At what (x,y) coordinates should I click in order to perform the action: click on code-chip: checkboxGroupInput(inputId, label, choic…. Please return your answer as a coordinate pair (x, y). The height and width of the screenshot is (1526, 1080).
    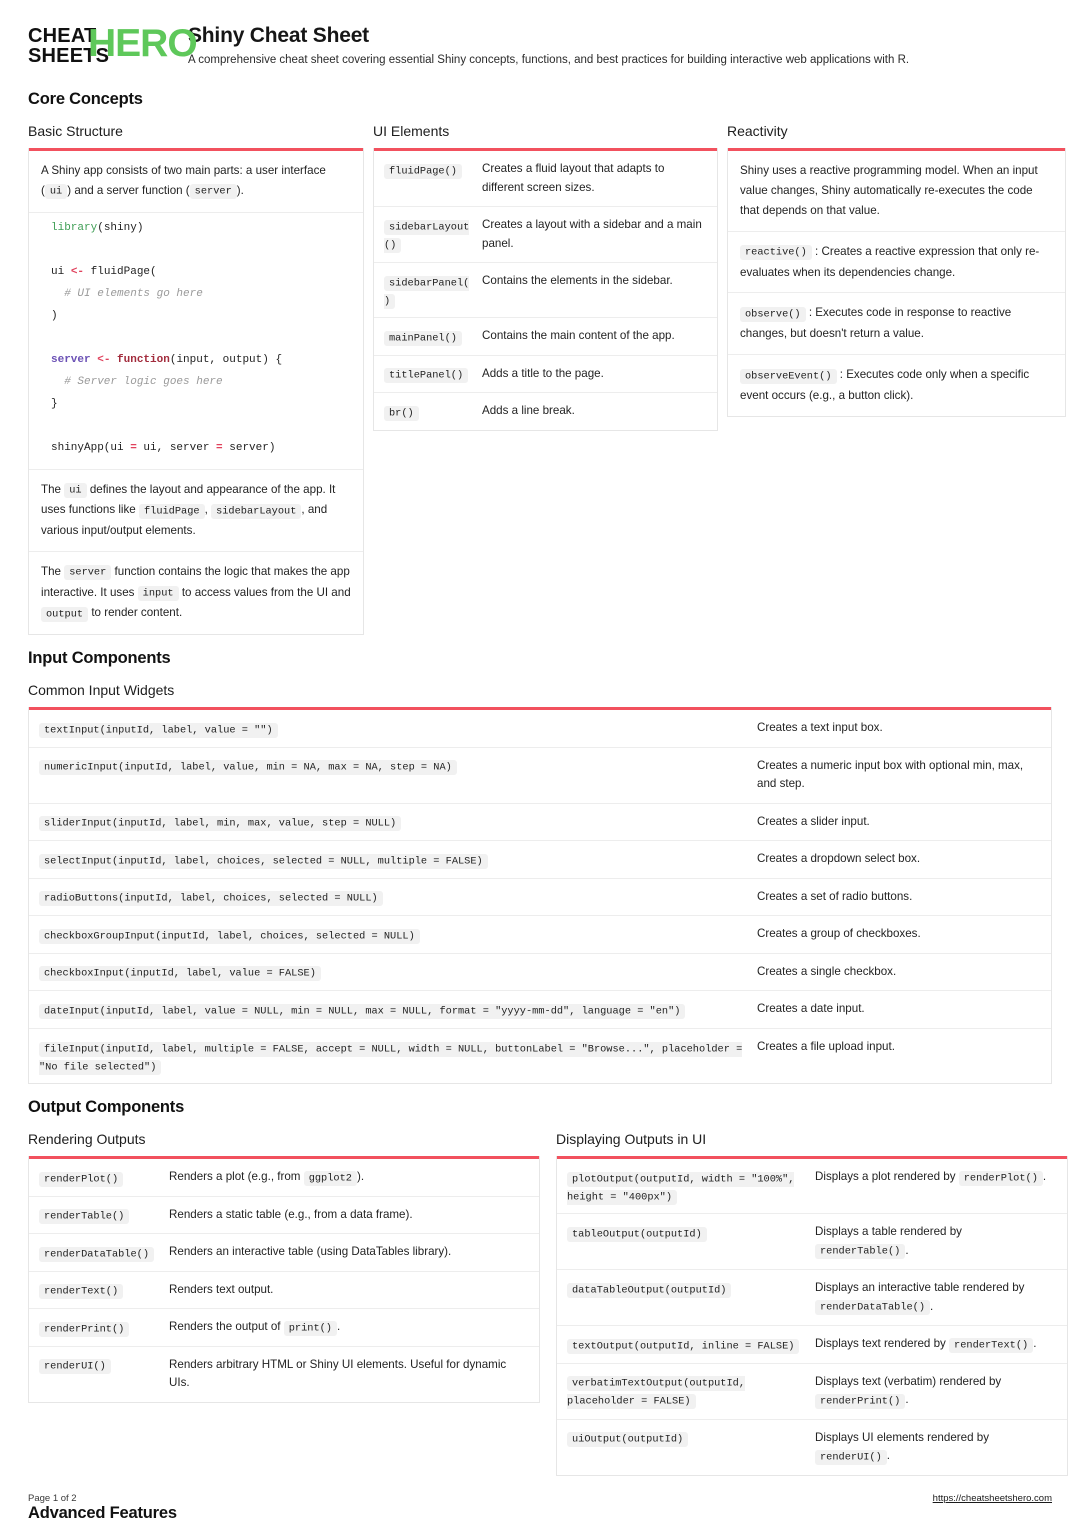
    Looking at the image, I should click on (229, 936).